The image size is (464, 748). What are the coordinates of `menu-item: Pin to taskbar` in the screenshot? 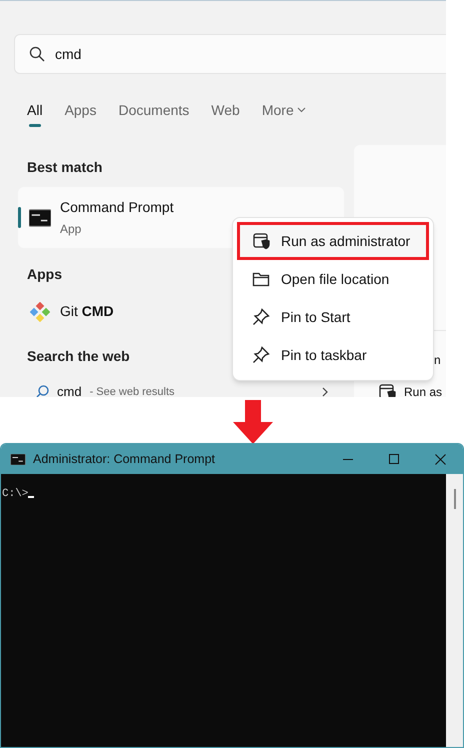 It's located at (333, 355).